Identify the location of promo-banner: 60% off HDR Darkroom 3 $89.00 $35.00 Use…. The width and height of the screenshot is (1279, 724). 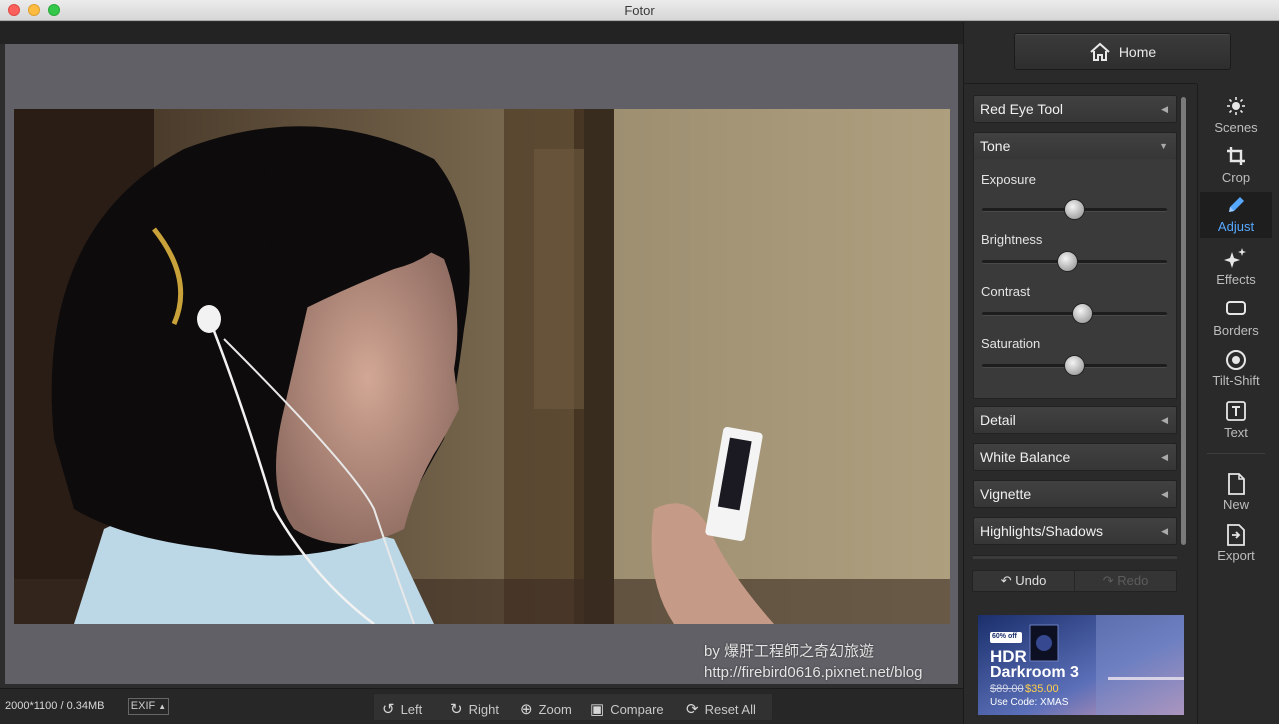
(1081, 665).